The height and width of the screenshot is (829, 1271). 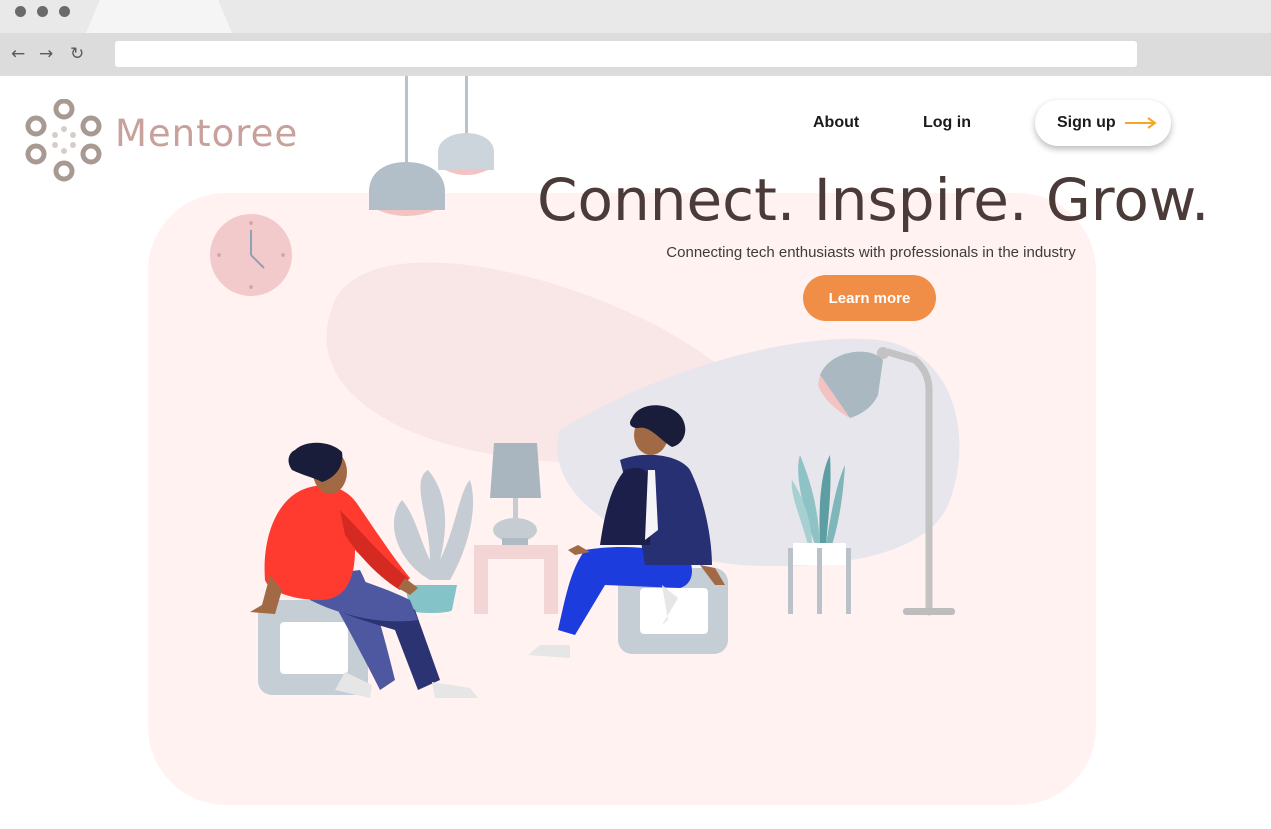 What do you see at coordinates (873, 200) in the screenshot?
I see `hero-headline: Connect. Inspire. Grow.` at bounding box center [873, 200].